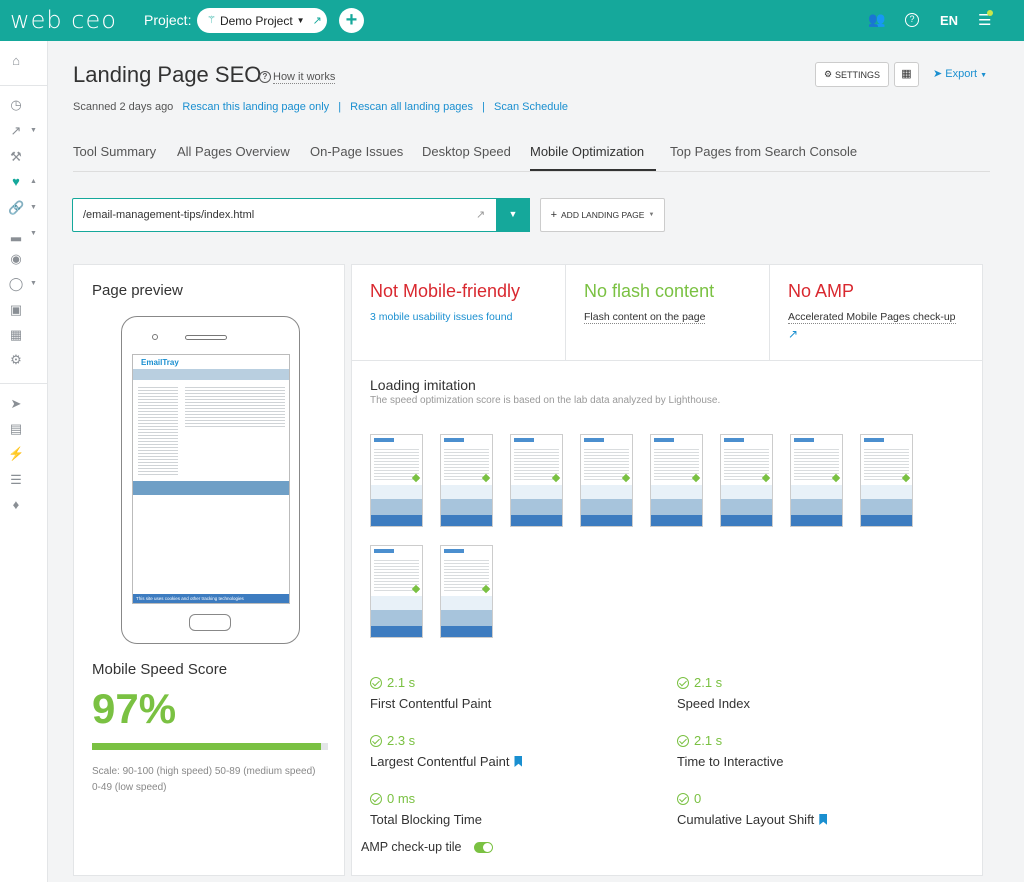 Image resolution: width=1024 pixels, height=882 pixels. Describe the element at coordinates (114, 151) in the screenshot. I see `tab-tool-summary: Tool Summary` at that location.